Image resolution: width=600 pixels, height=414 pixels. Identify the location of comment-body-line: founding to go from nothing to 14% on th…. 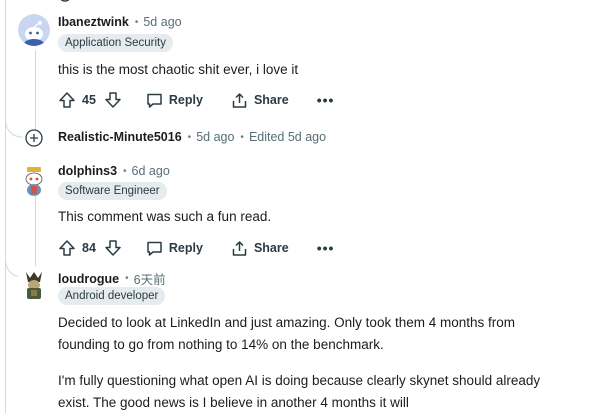
(221, 344).